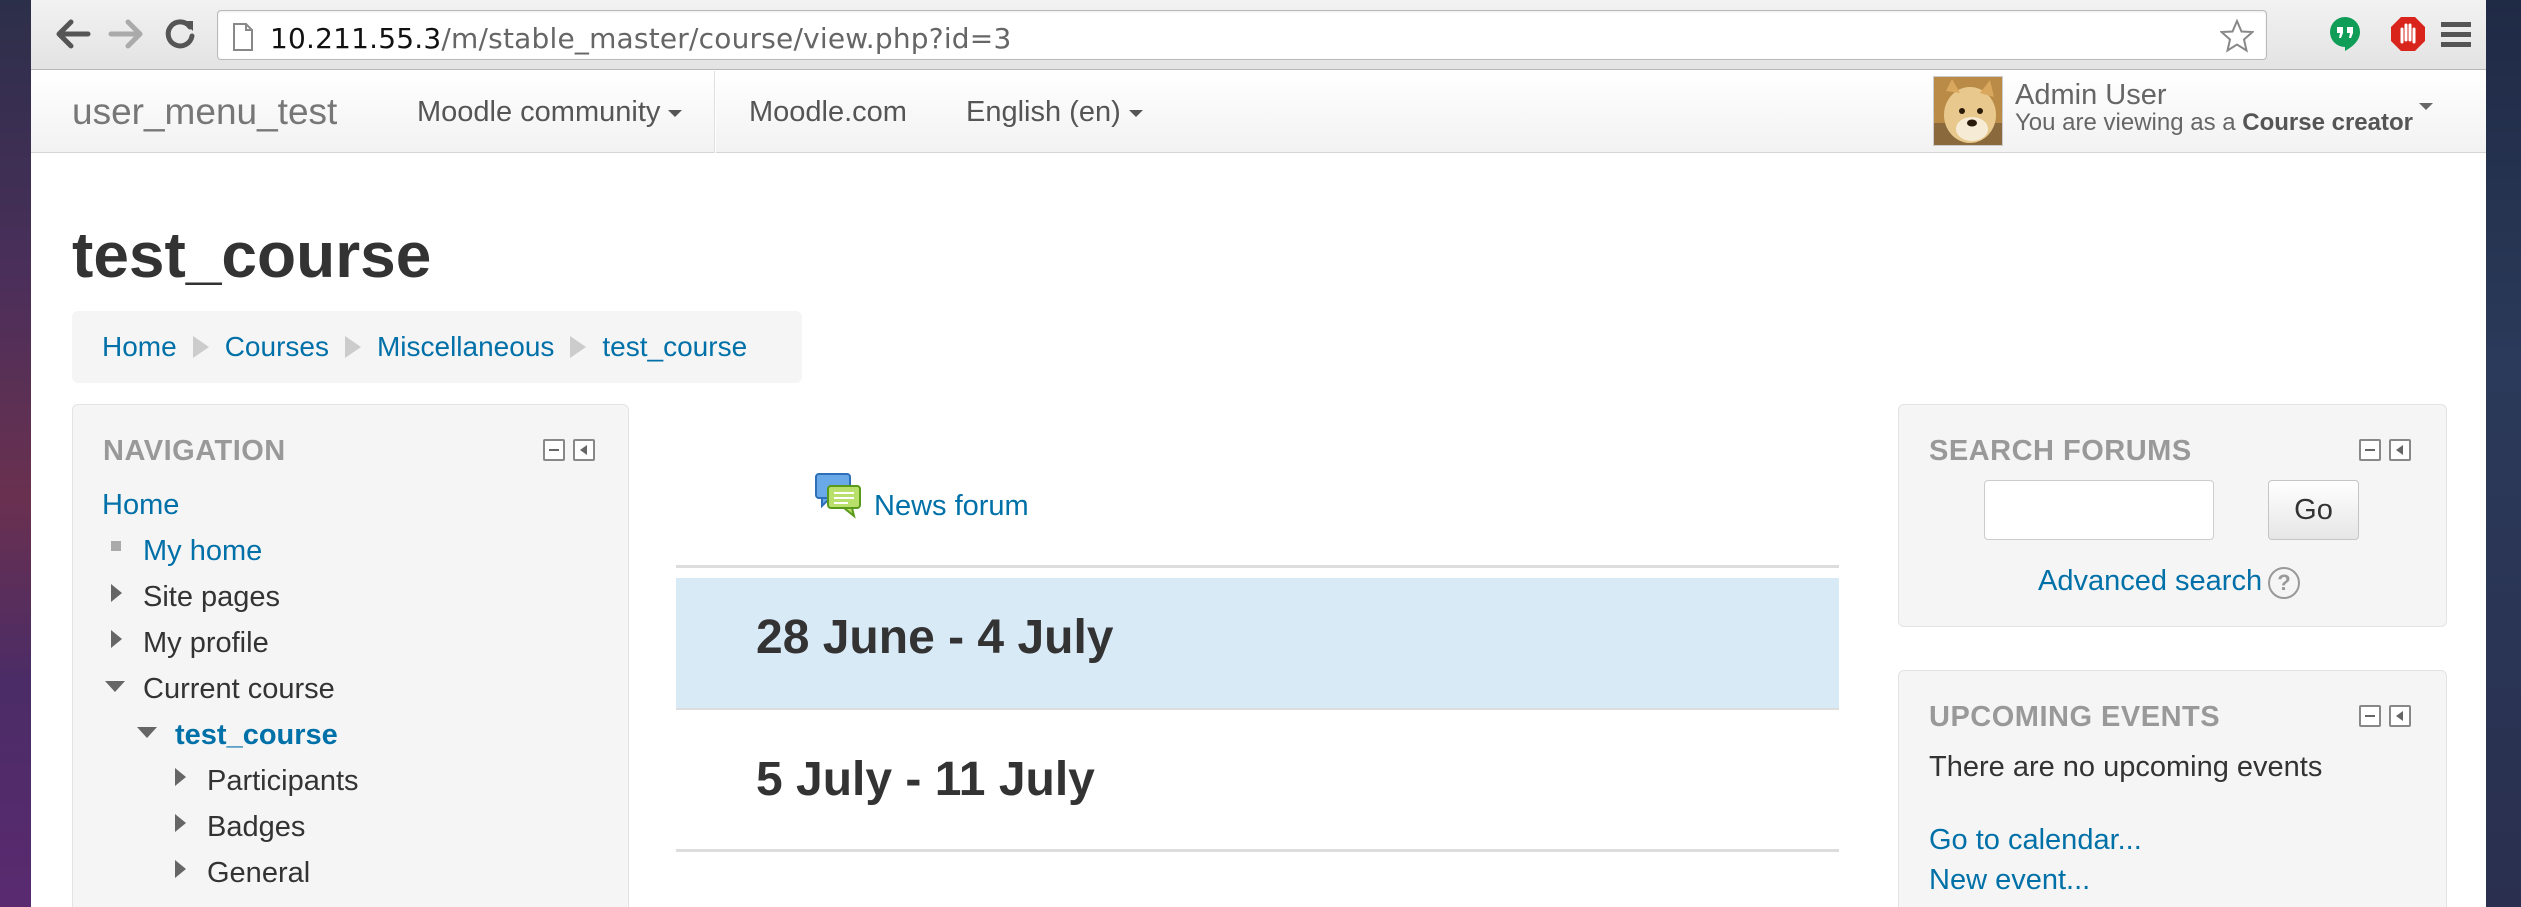  Describe the element at coordinates (252, 255) in the screenshot. I see `page-title: test_course` at that location.